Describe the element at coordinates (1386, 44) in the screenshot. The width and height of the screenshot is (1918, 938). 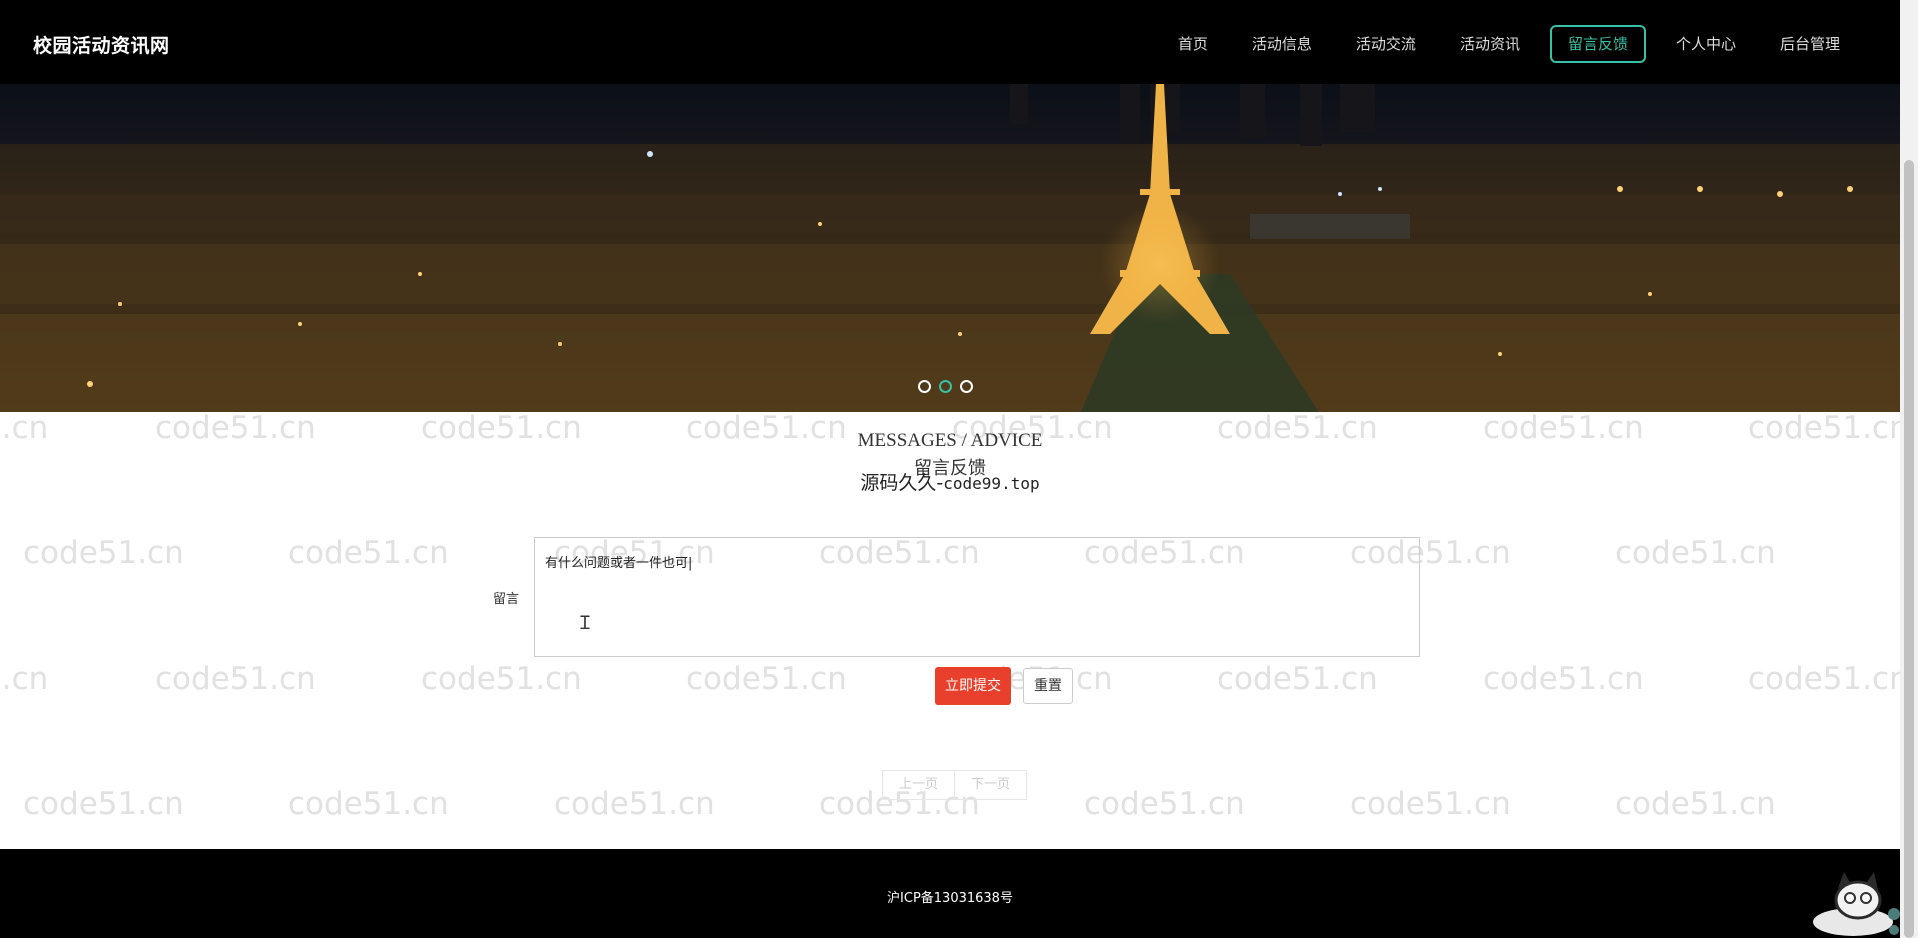
I see `nav-item-activity-exchange: 活动交流` at that location.